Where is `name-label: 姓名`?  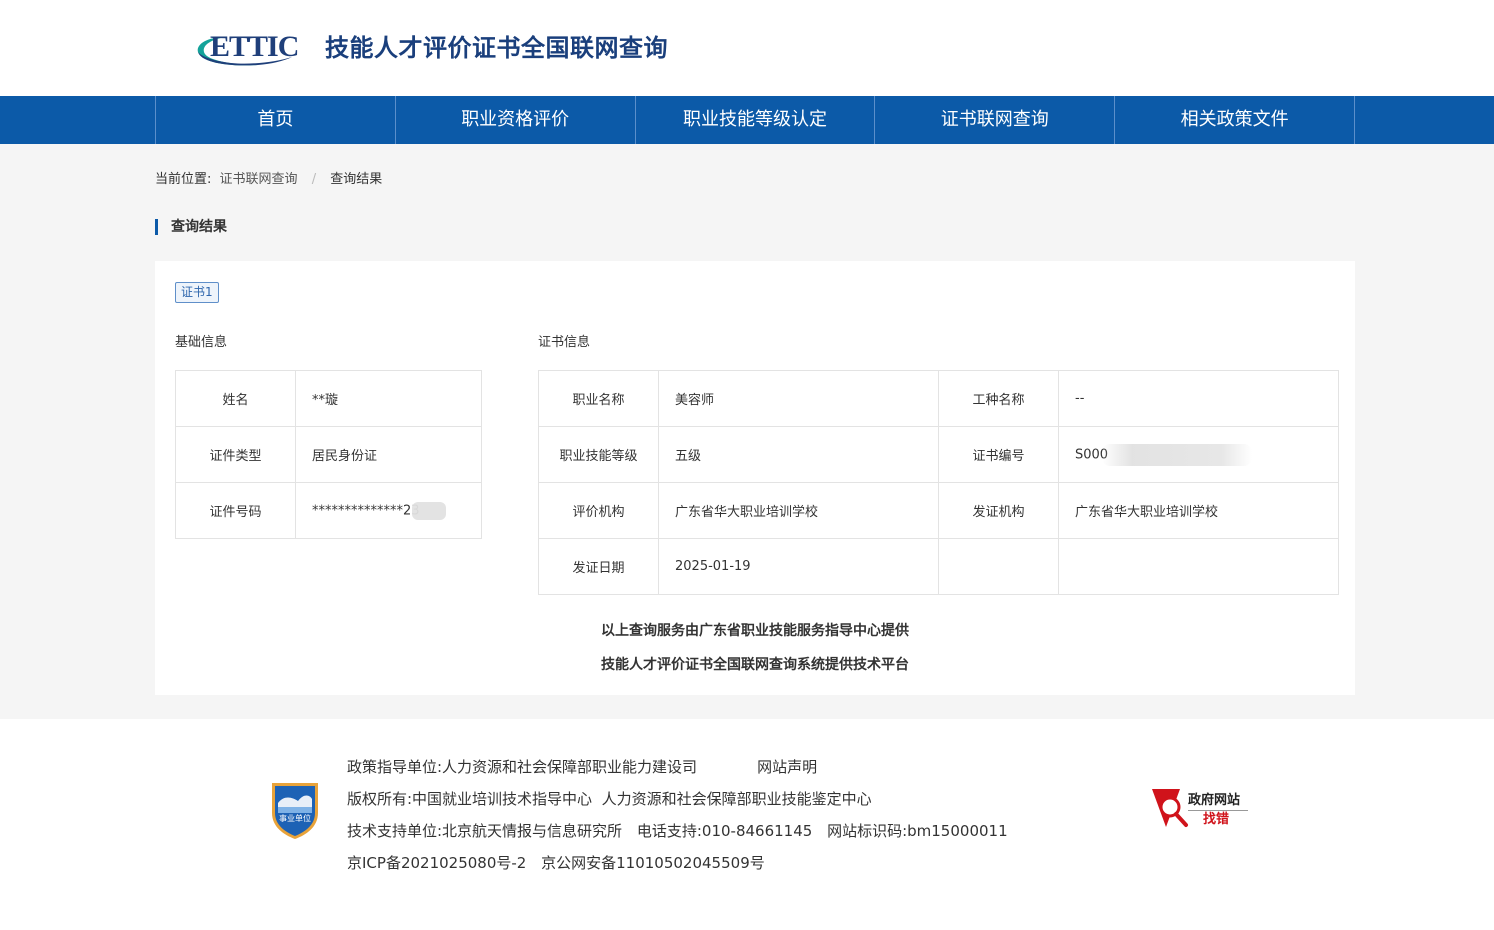 name-label: 姓名 is located at coordinates (235, 398).